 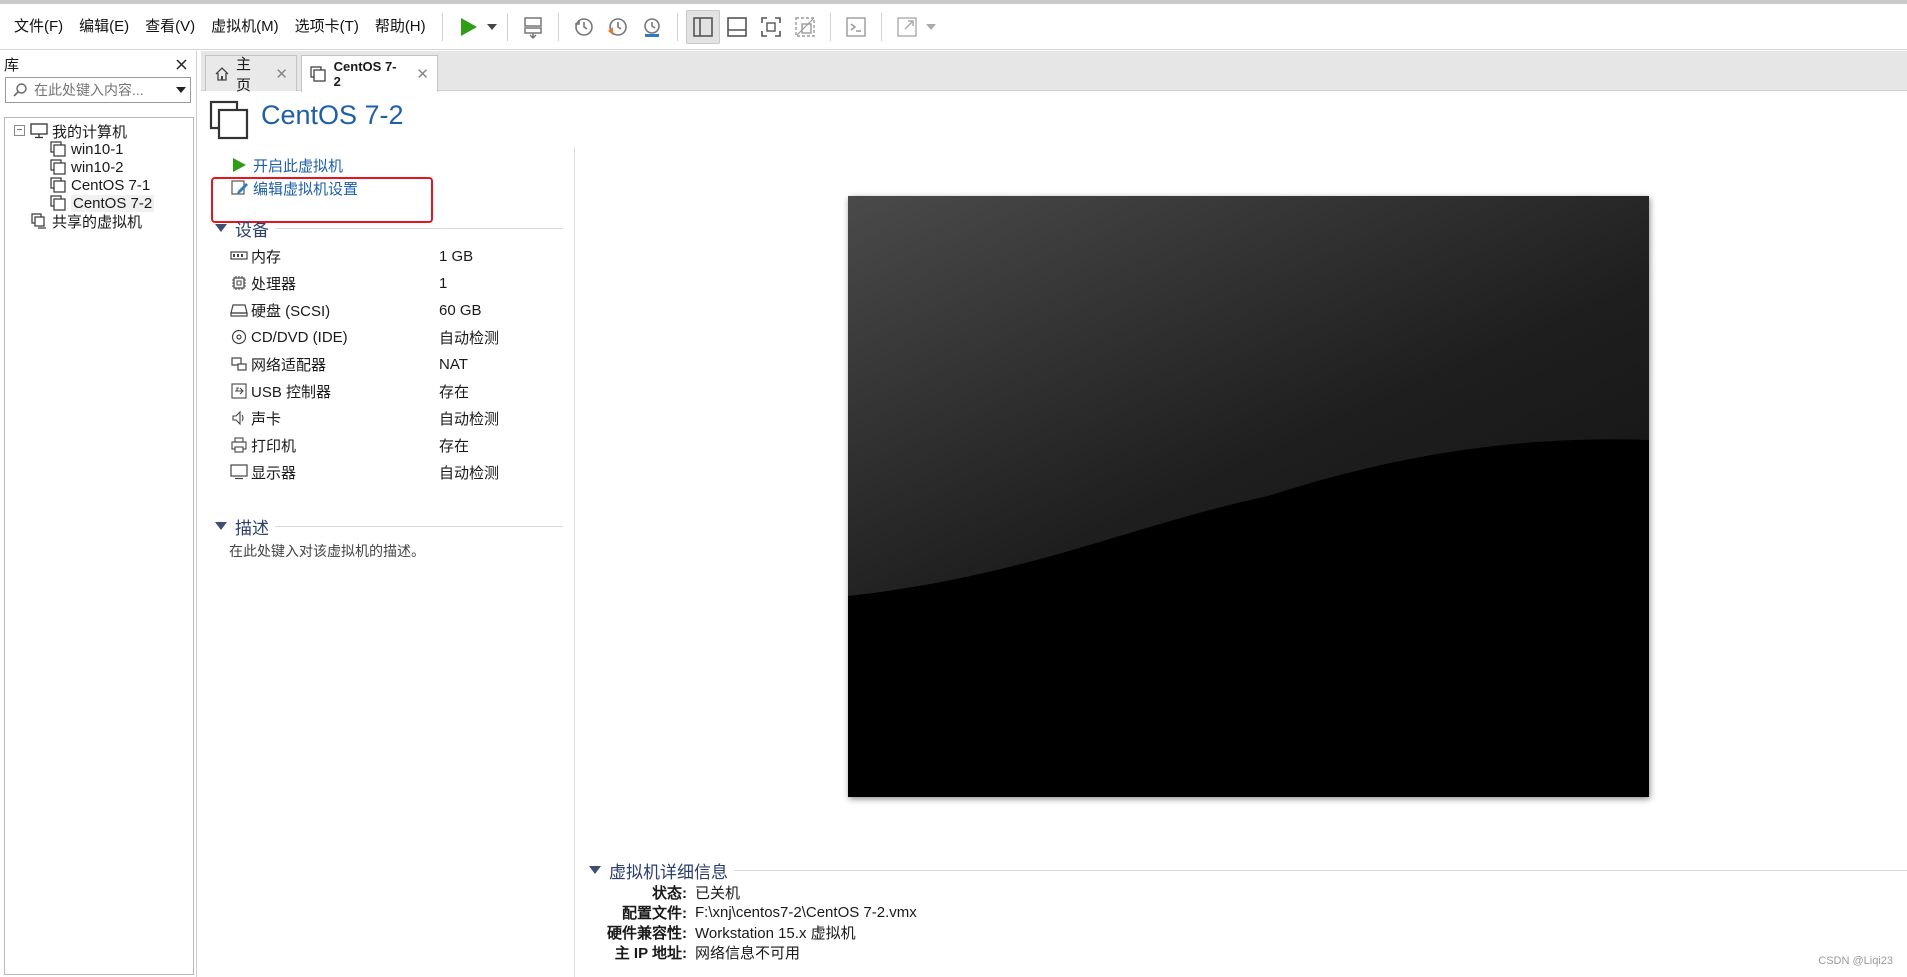 What do you see at coordinates (97, 149) in the screenshot?
I see `tree-item-label: win10-1` at bounding box center [97, 149].